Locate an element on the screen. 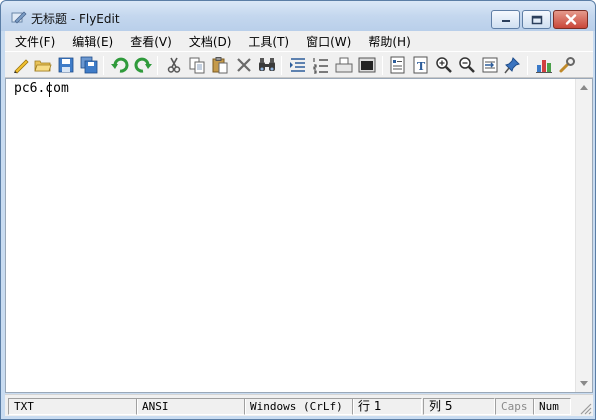  menu-file: 文件(F) is located at coordinates (33, 41).